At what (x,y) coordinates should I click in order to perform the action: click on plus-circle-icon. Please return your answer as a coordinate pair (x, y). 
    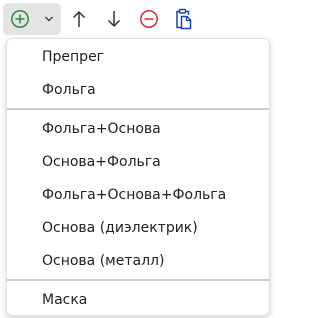
    Looking at the image, I should click on (20, 19).